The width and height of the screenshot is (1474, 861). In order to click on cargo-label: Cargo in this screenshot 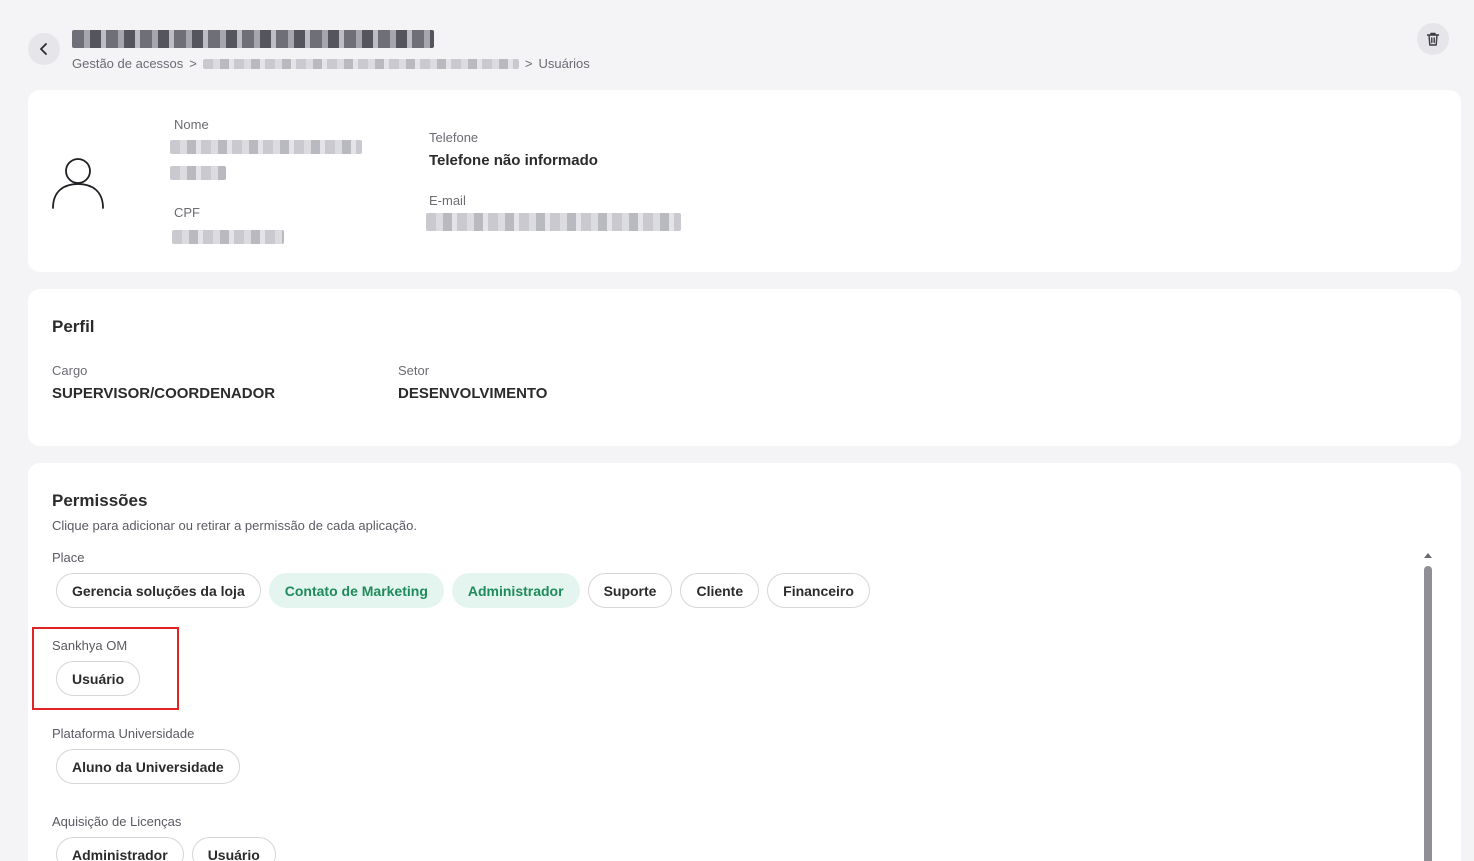, I will do `click(70, 370)`.